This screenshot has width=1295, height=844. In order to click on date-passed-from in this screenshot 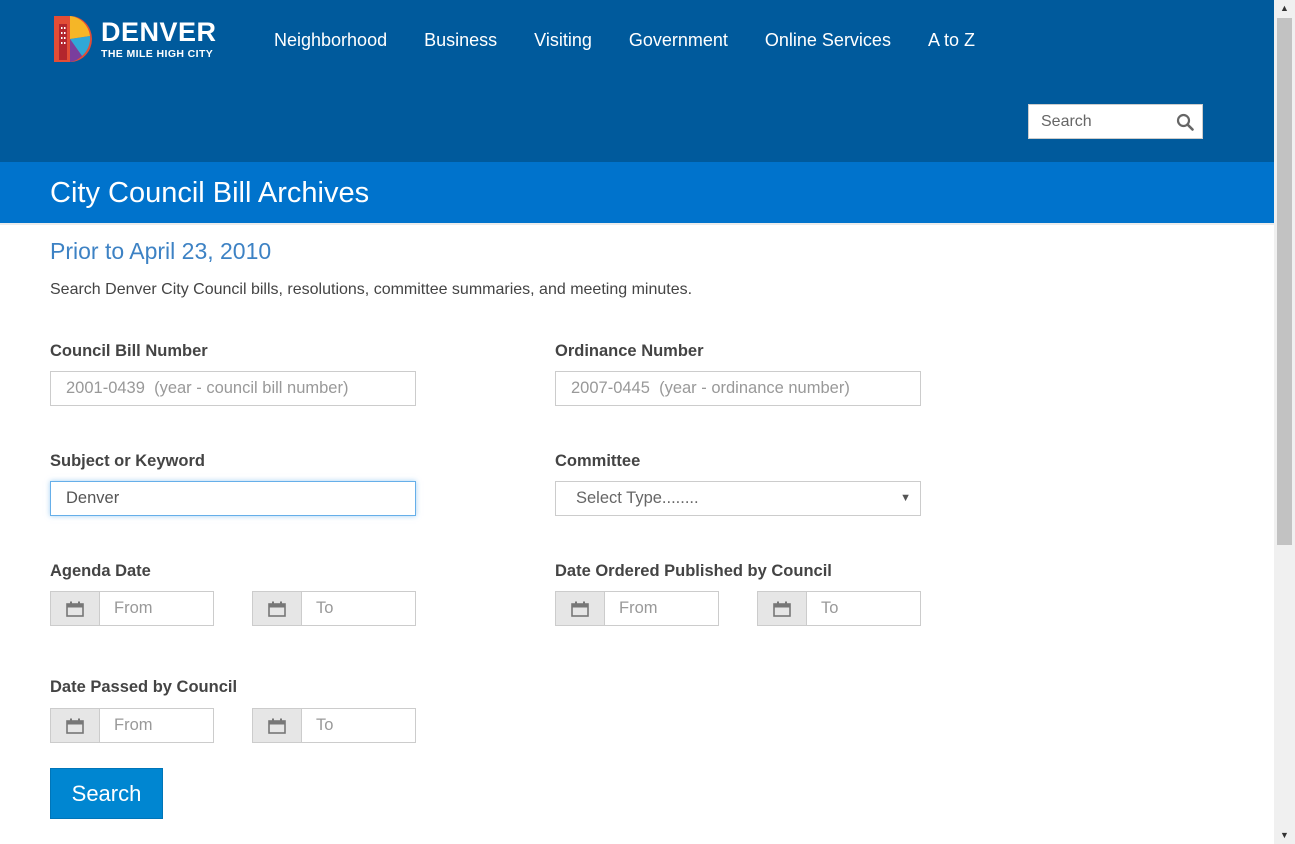, I will do `click(132, 725)`.